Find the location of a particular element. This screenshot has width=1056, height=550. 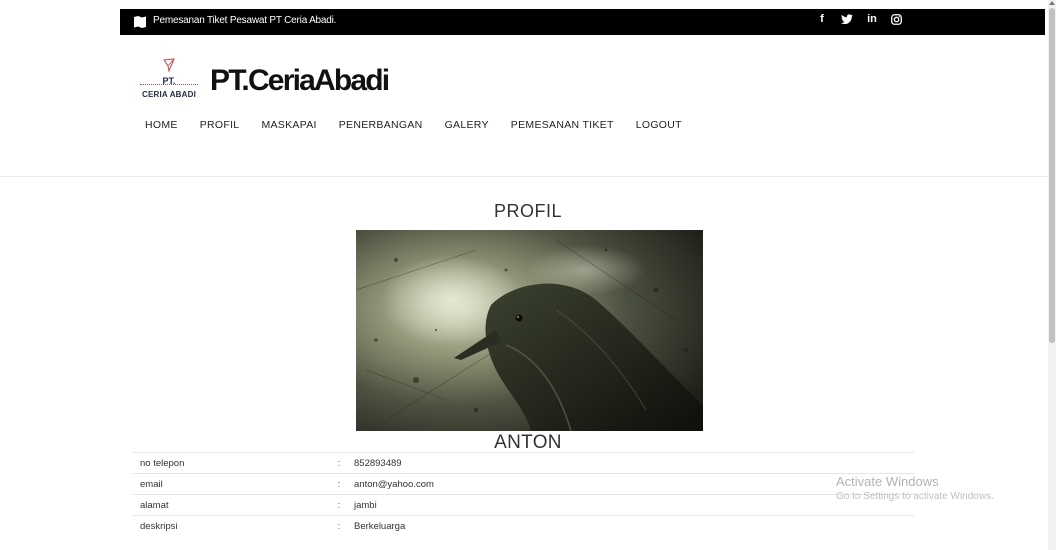

row-value: 852893489 is located at coordinates (630, 463).